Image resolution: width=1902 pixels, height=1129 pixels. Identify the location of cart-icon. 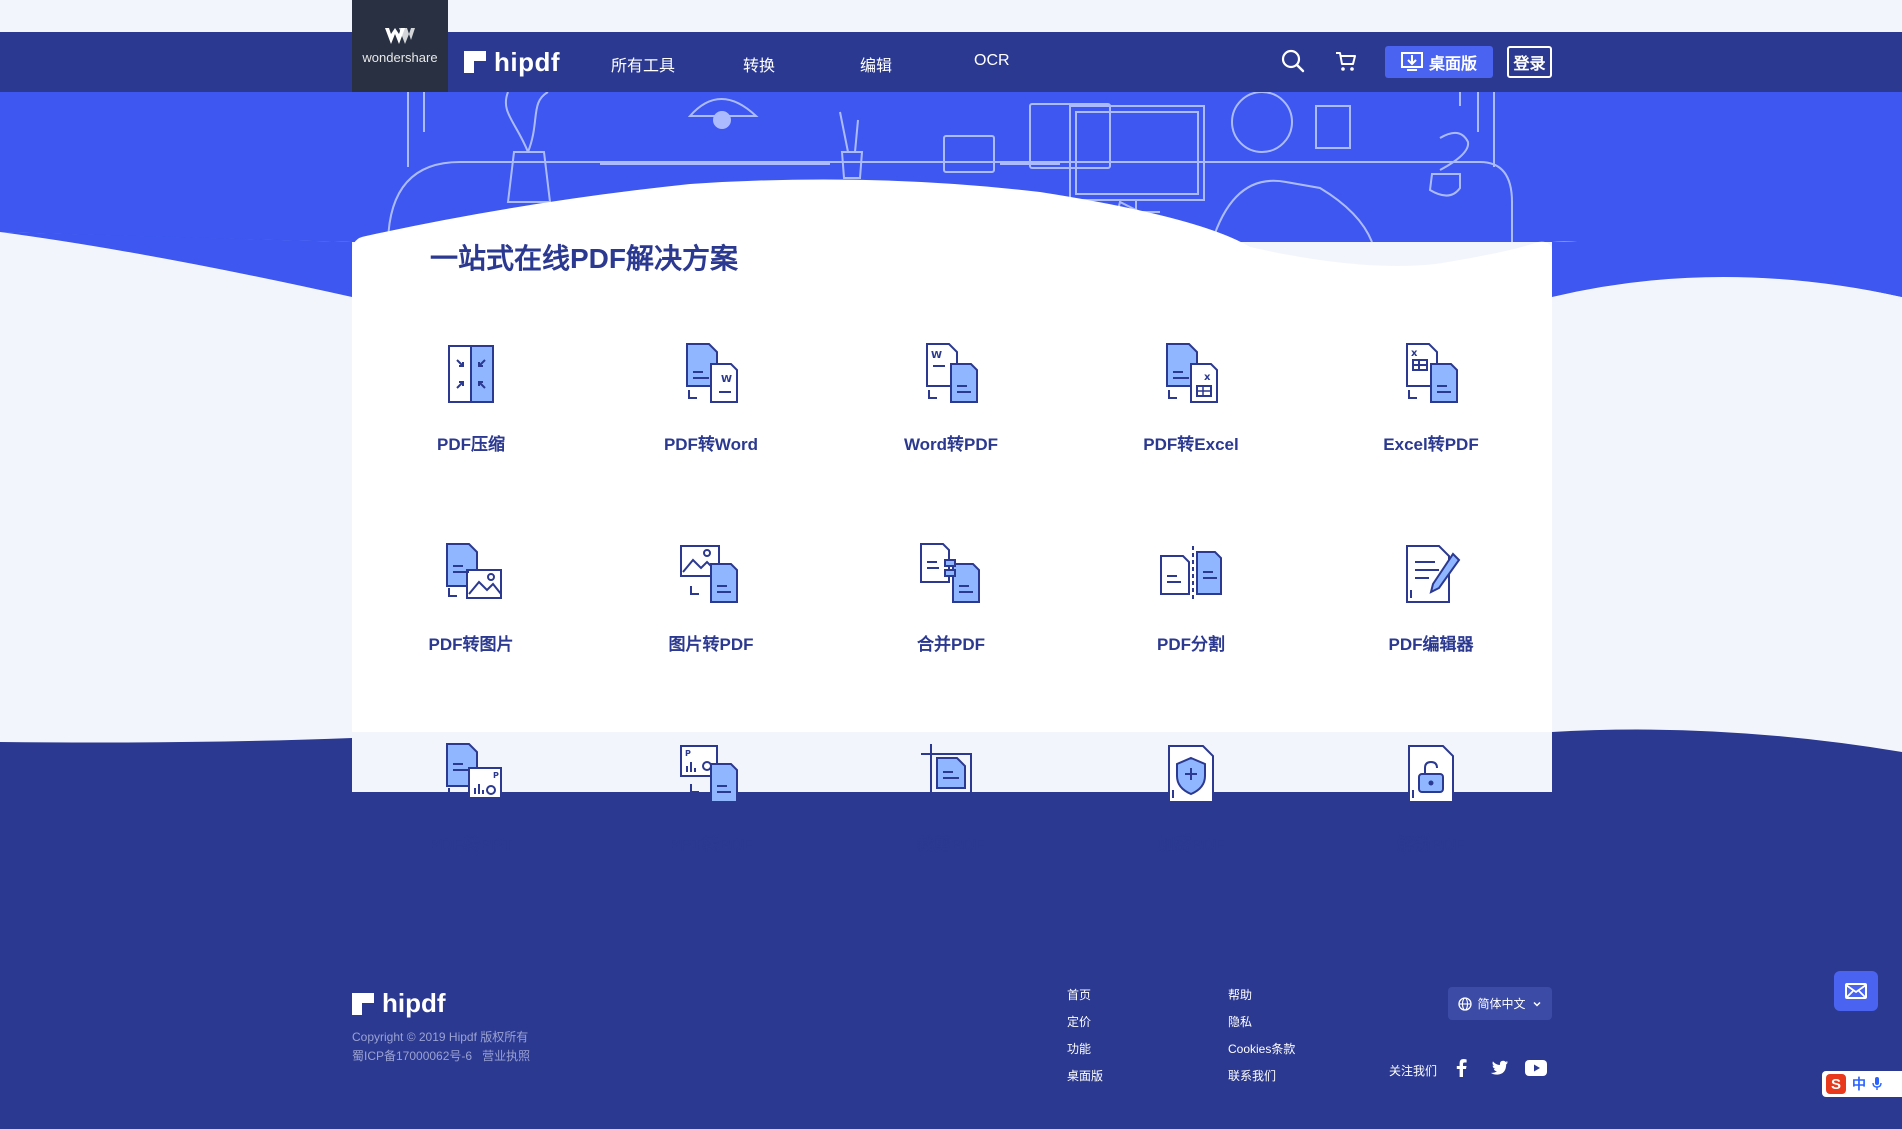
(1346, 61).